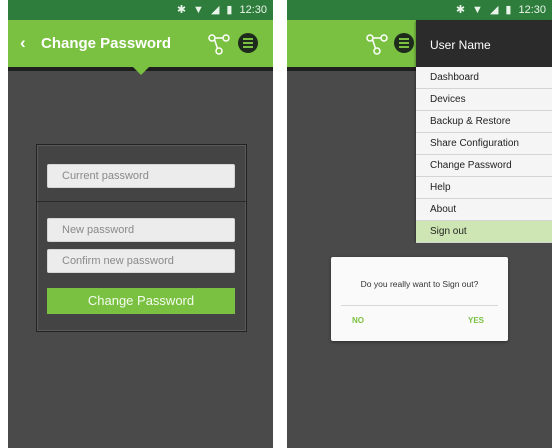 This screenshot has width=556, height=448. Describe the element at coordinates (419, 305) in the screenshot. I see `dialog-divider` at that location.